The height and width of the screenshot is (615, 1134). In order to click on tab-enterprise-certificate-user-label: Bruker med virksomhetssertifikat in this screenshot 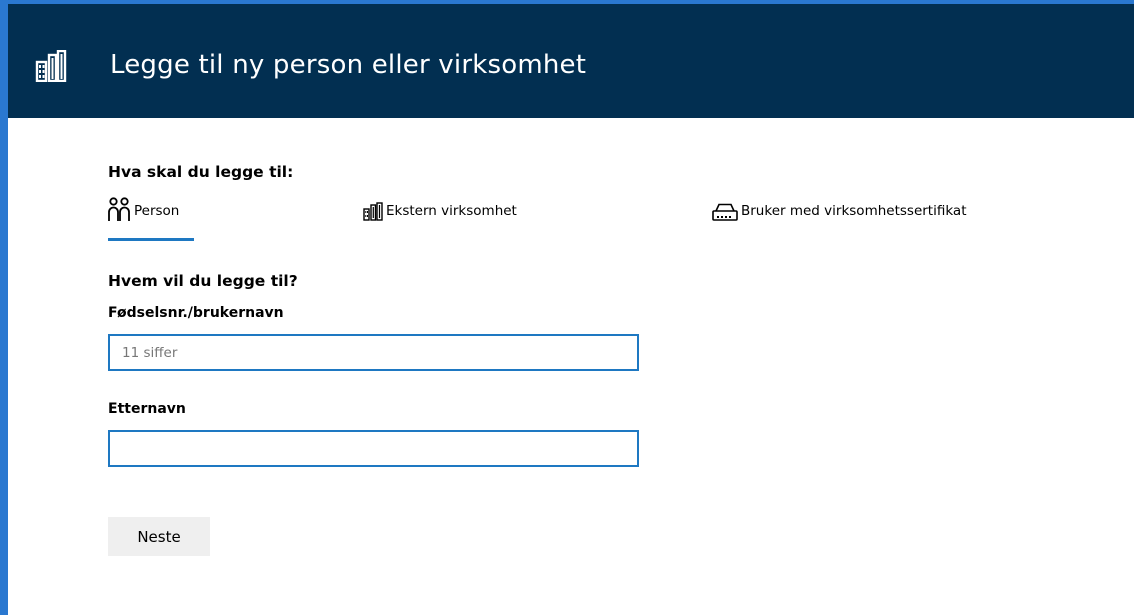, I will do `click(854, 211)`.